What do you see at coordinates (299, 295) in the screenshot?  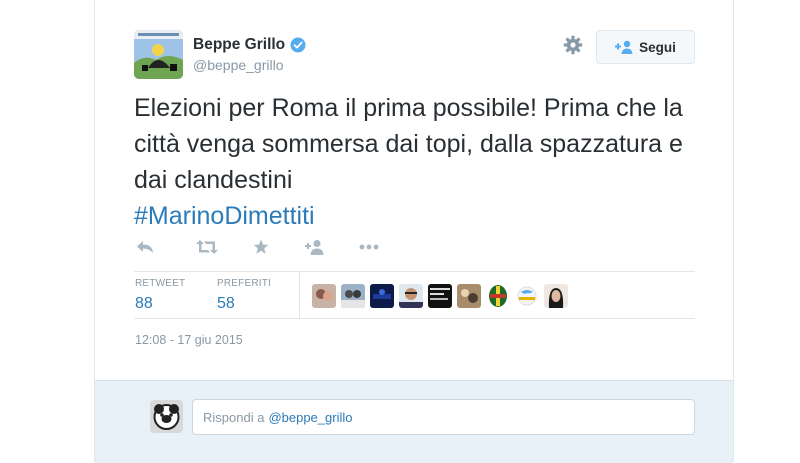 I see `stats-separator` at bounding box center [299, 295].